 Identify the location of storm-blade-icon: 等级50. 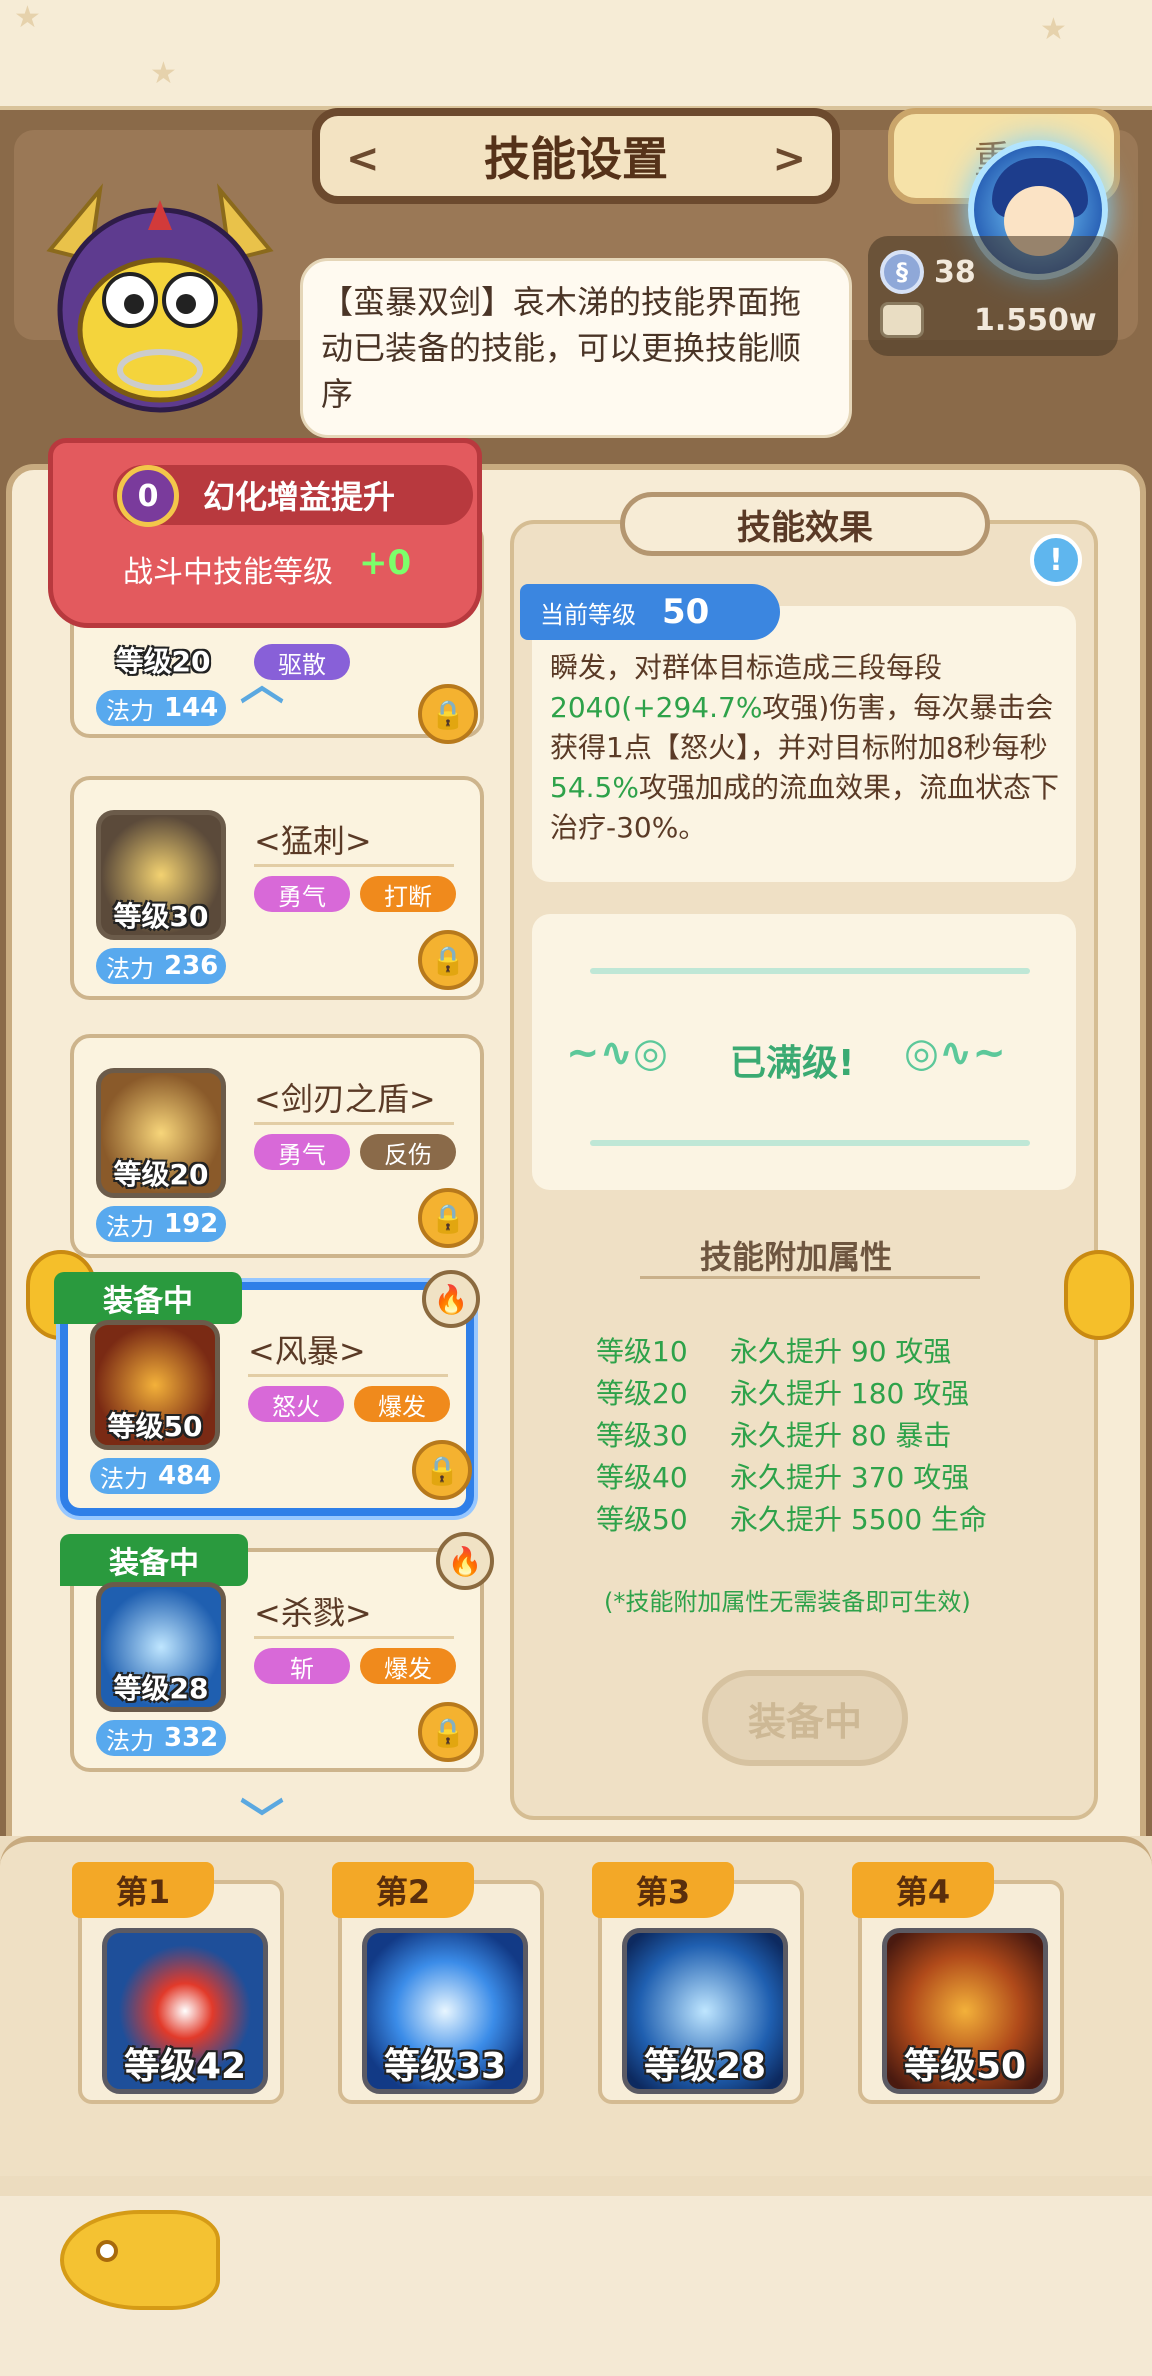
(965, 2011).